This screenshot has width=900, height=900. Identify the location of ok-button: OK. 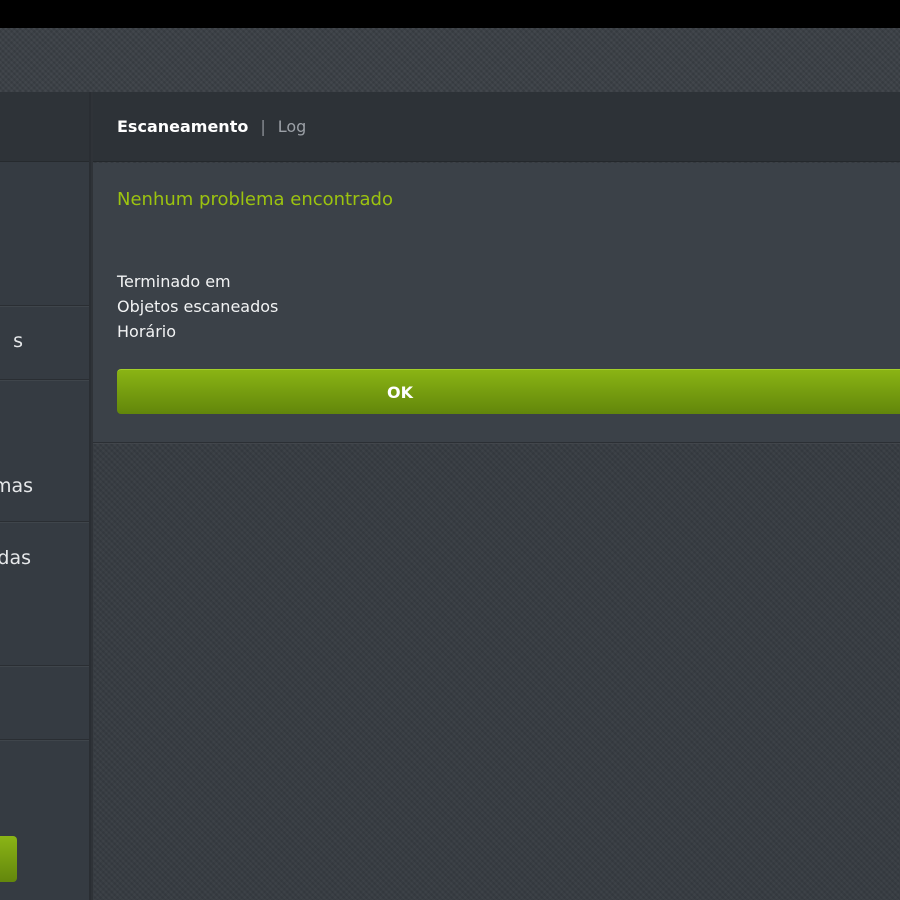
(508, 391).